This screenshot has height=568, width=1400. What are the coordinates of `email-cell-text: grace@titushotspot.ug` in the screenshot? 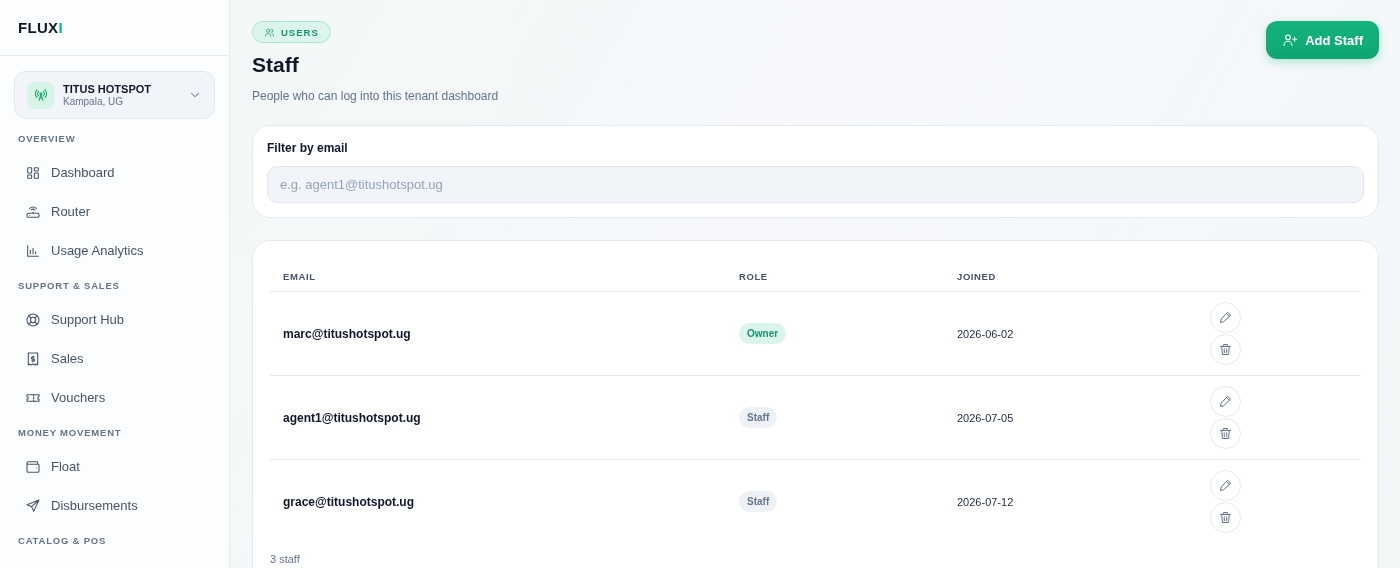 It's located at (349, 501).